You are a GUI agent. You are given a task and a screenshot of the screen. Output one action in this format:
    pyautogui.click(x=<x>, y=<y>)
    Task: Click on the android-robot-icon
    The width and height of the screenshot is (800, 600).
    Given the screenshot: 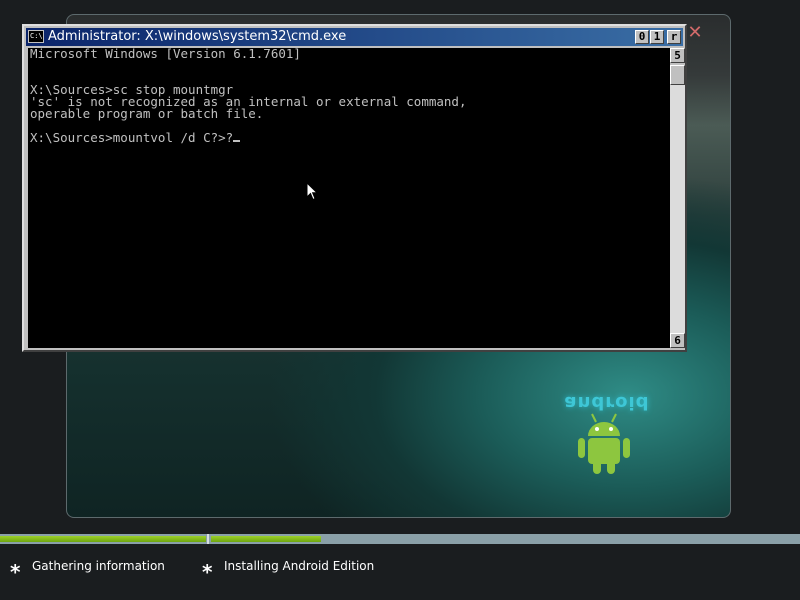 What is the action you would take?
    pyautogui.click(x=604, y=443)
    